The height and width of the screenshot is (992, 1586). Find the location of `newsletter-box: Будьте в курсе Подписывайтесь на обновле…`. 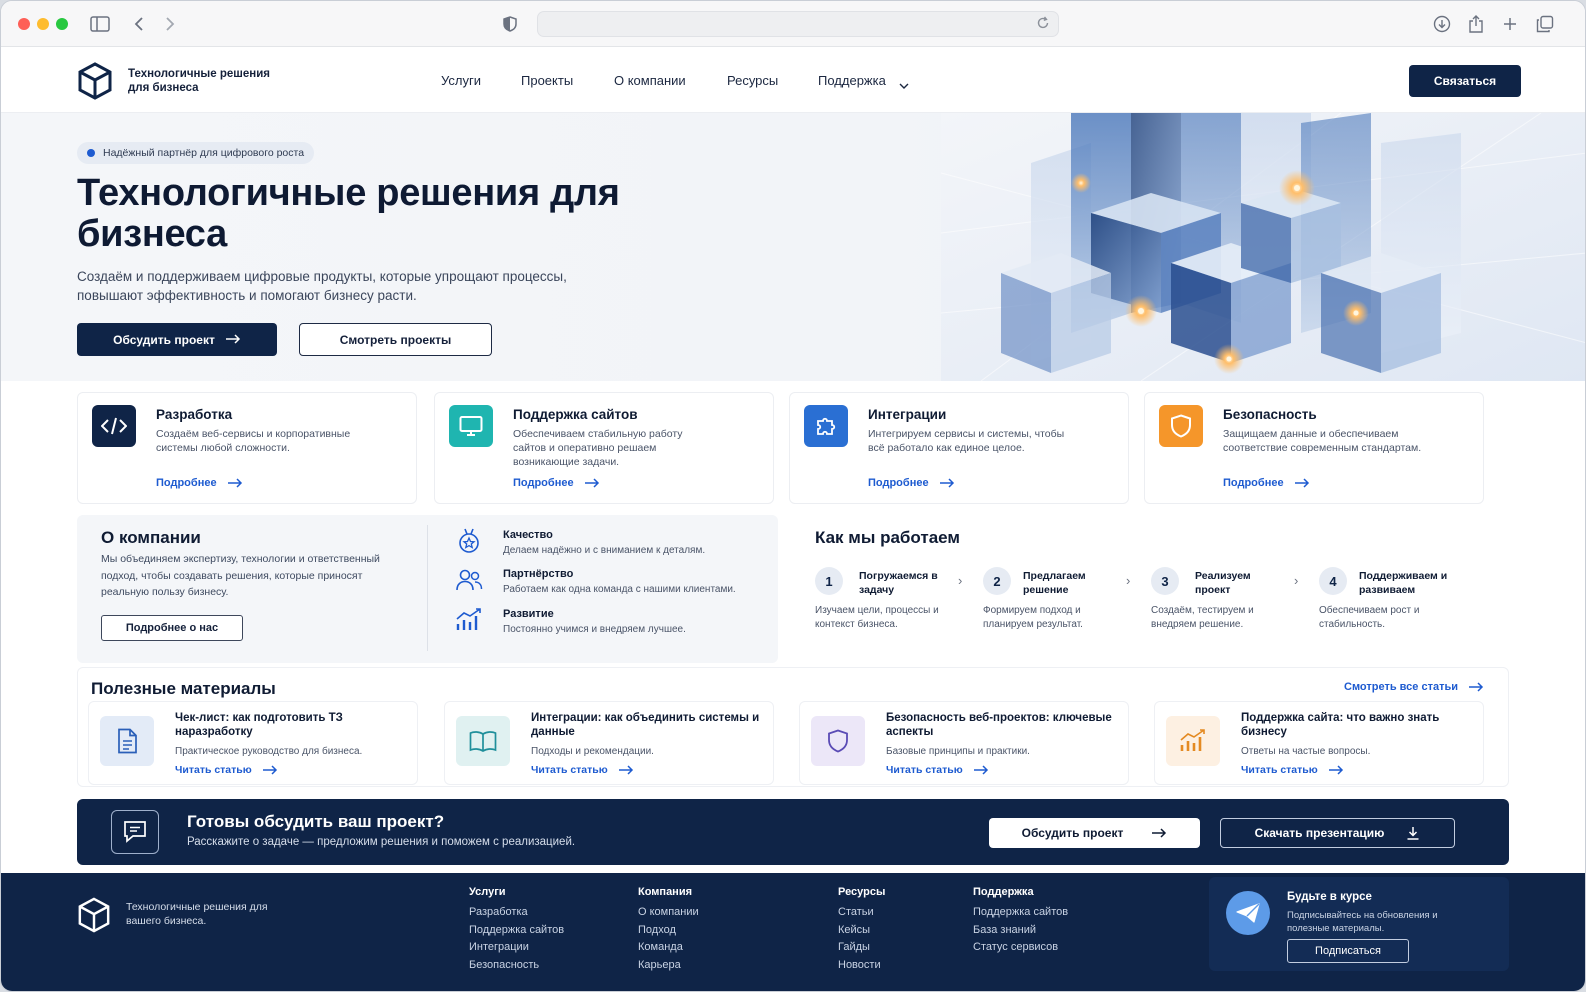

newsletter-box: Будьте в курсе Подписывайтесь на обновле… is located at coordinates (1359, 924).